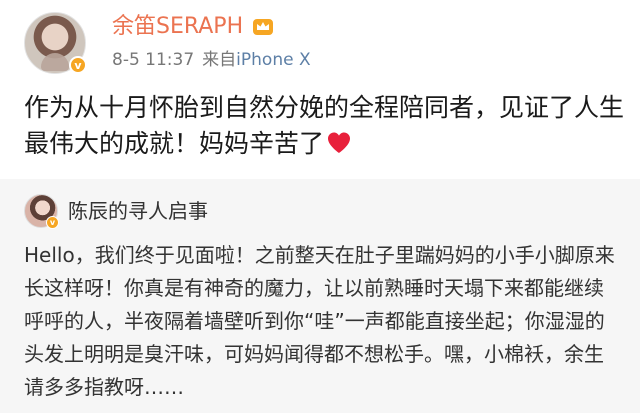 The image size is (640, 413). I want to click on post-meta: 8-5 11:37 来自iPhone X, so click(211, 60).